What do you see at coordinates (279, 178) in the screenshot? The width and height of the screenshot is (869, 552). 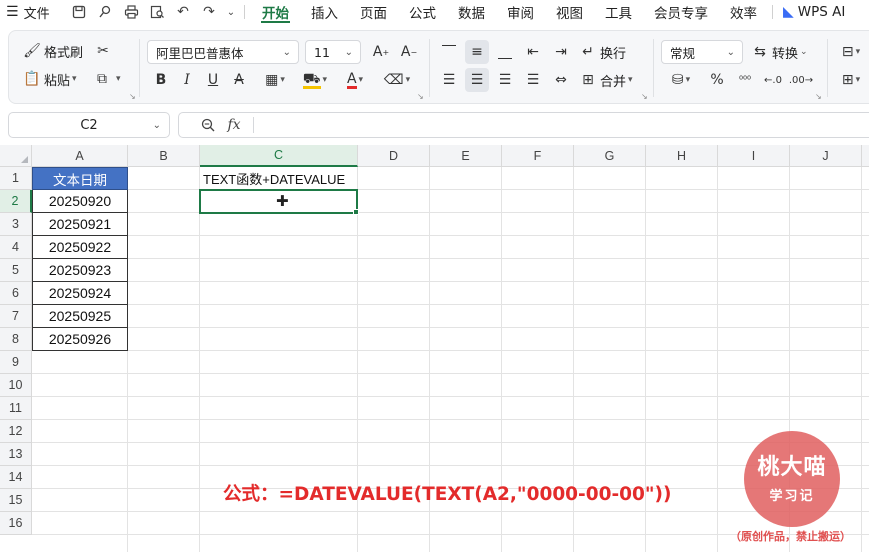 I see `cell-c1: TEXT函数+DATEVALUE` at bounding box center [279, 178].